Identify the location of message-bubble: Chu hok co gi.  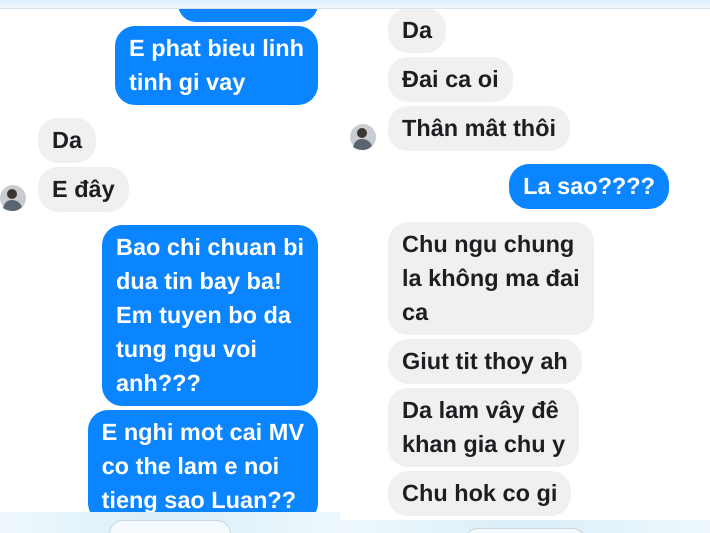
(480, 493).